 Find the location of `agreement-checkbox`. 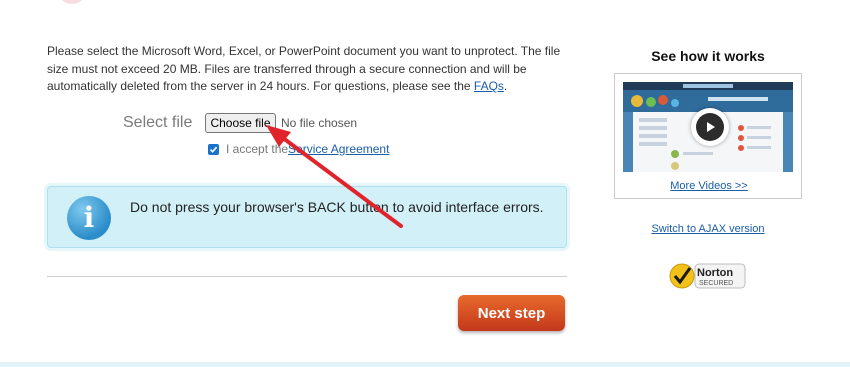

agreement-checkbox is located at coordinates (213, 149).